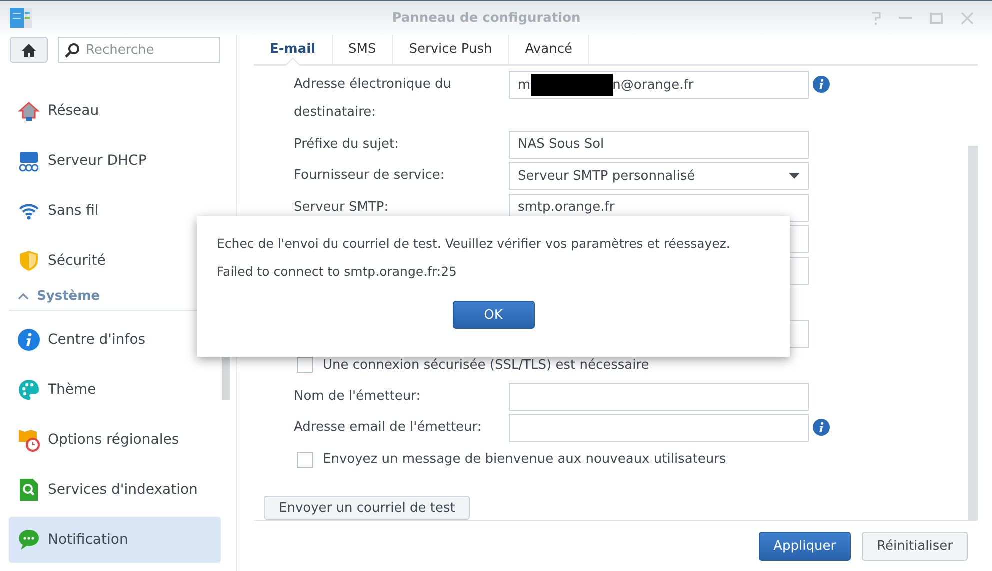  I want to click on tab: Avancé, so click(549, 49).